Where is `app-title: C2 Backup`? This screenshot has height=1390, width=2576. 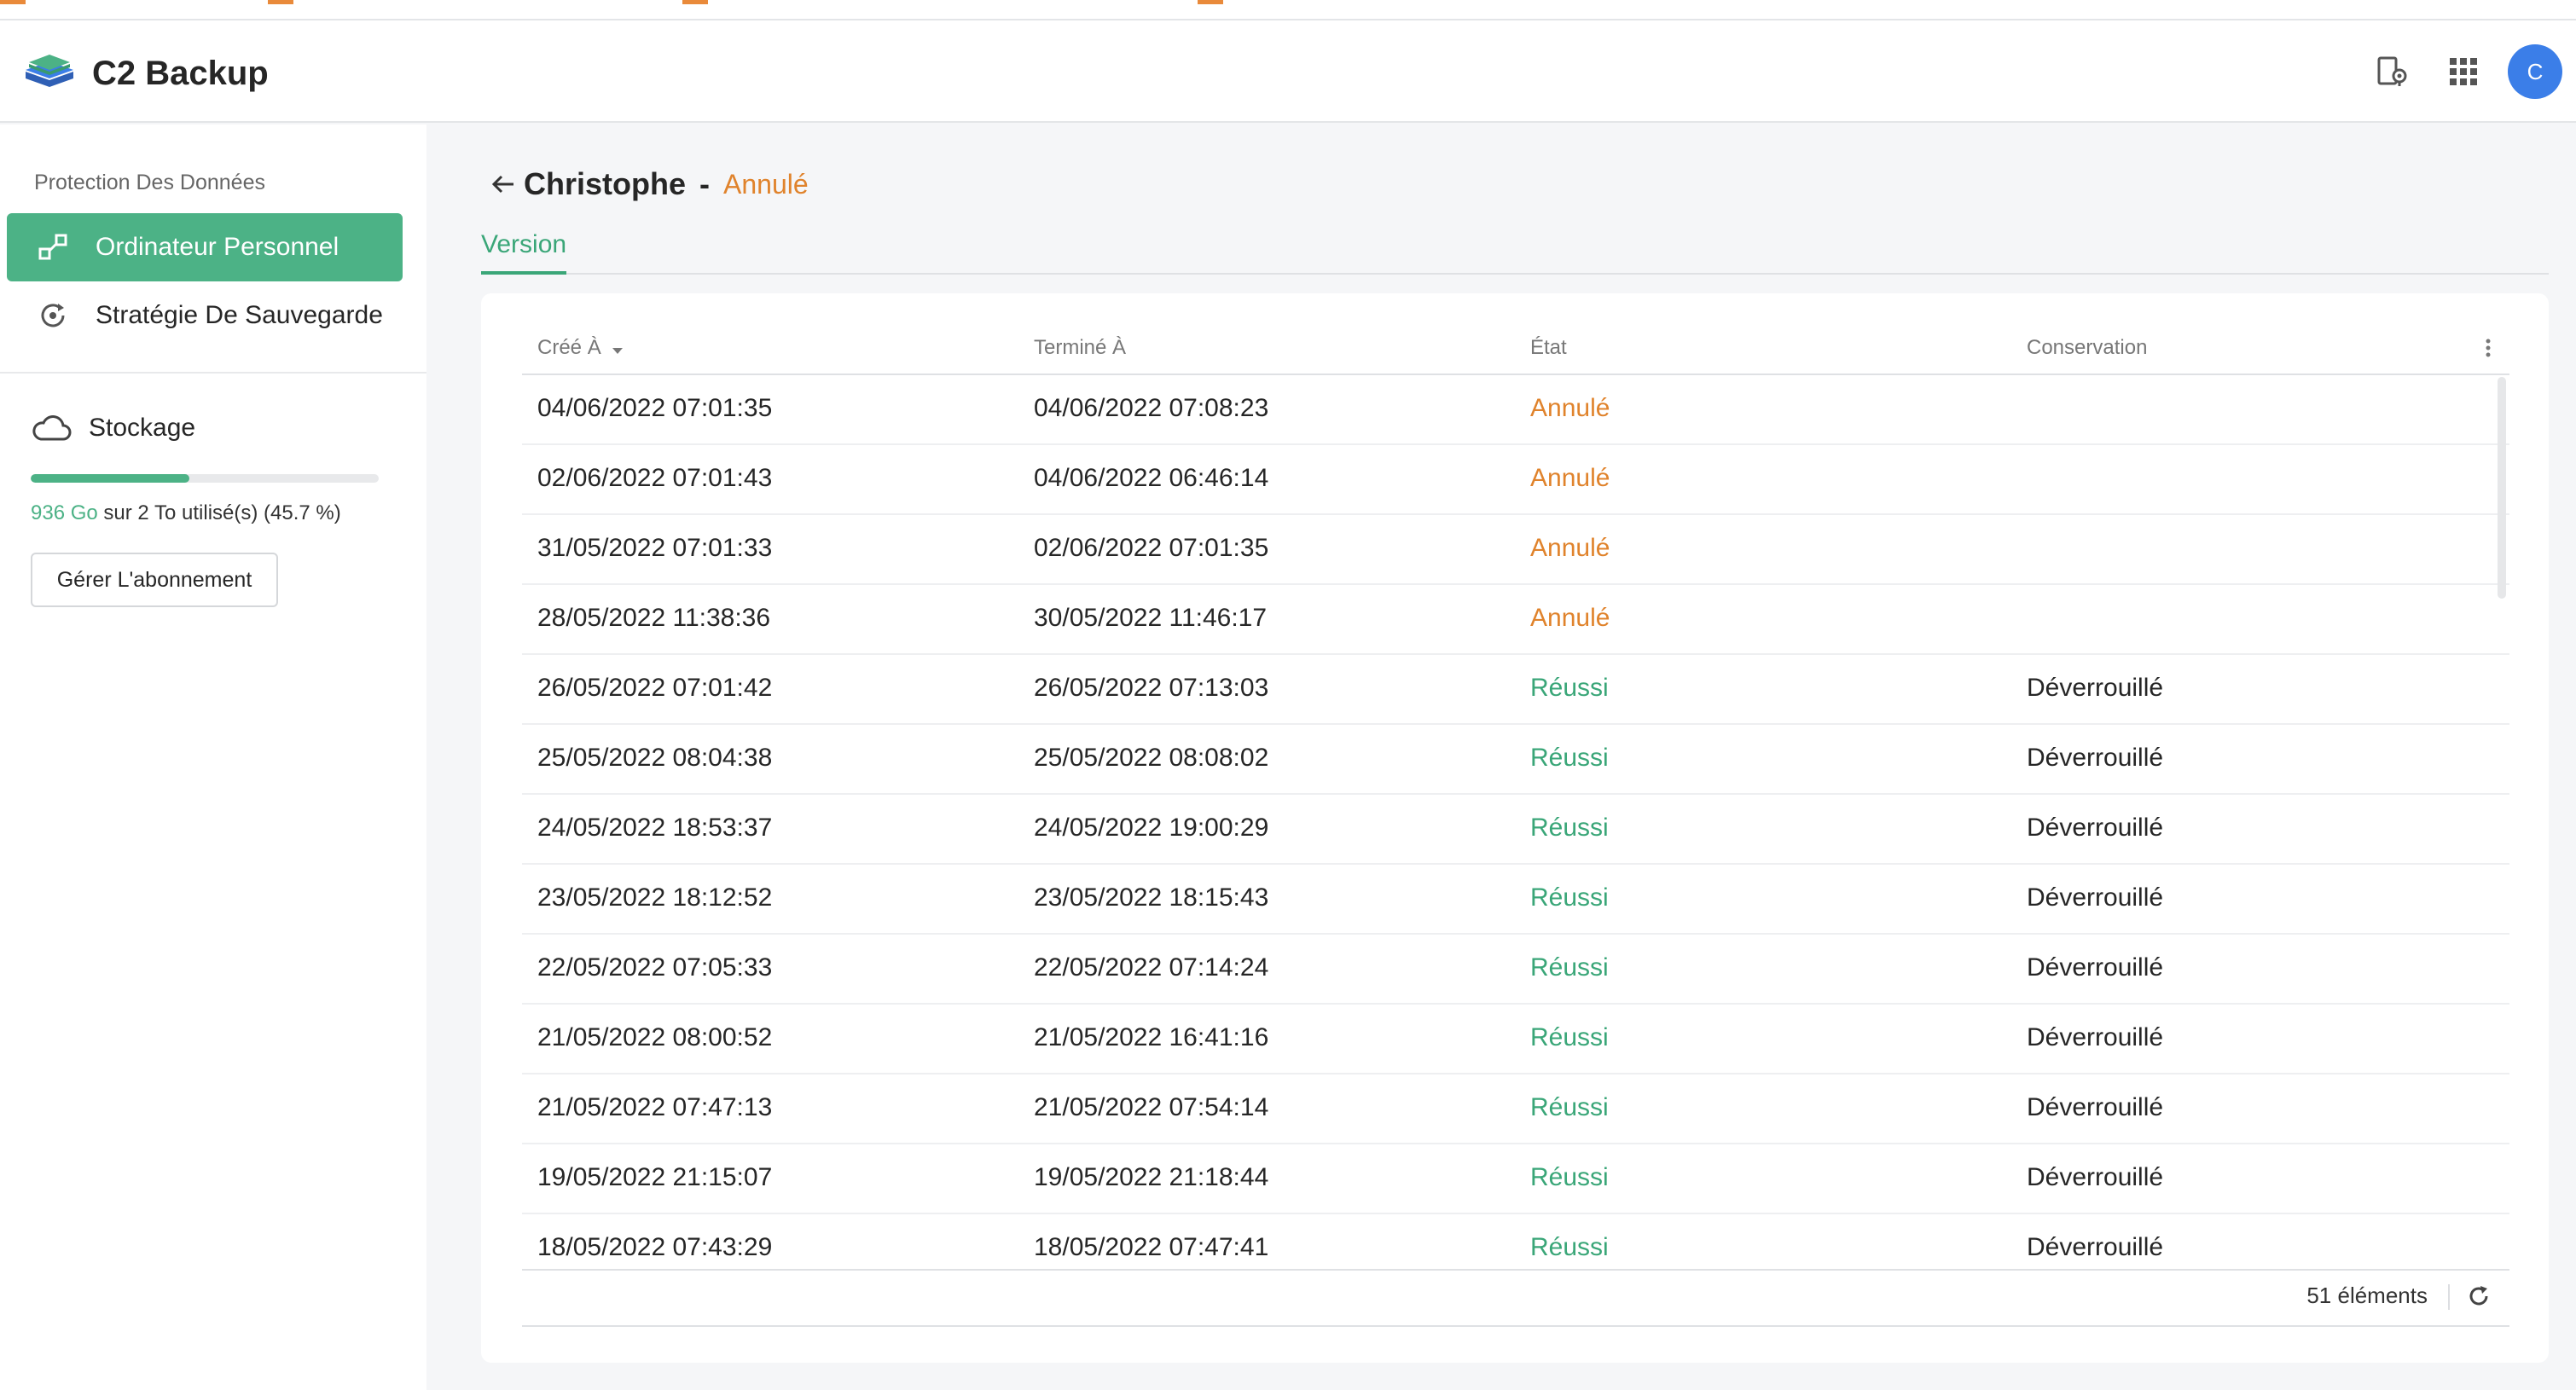
app-title: C2 Backup is located at coordinates (180, 73).